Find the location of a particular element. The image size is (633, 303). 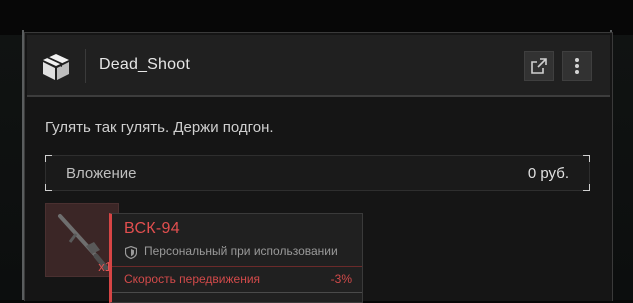

more-options-button is located at coordinates (577, 66).